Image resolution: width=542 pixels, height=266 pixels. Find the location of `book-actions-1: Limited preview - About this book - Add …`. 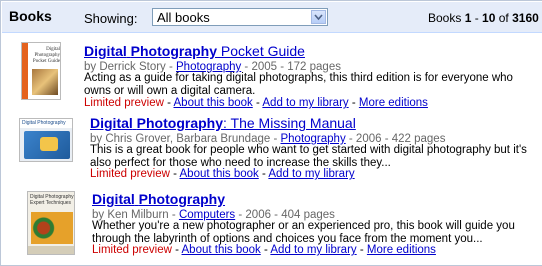

book-actions-1: Limited preview - About this book - Add … is located at coordinates (256, 103).